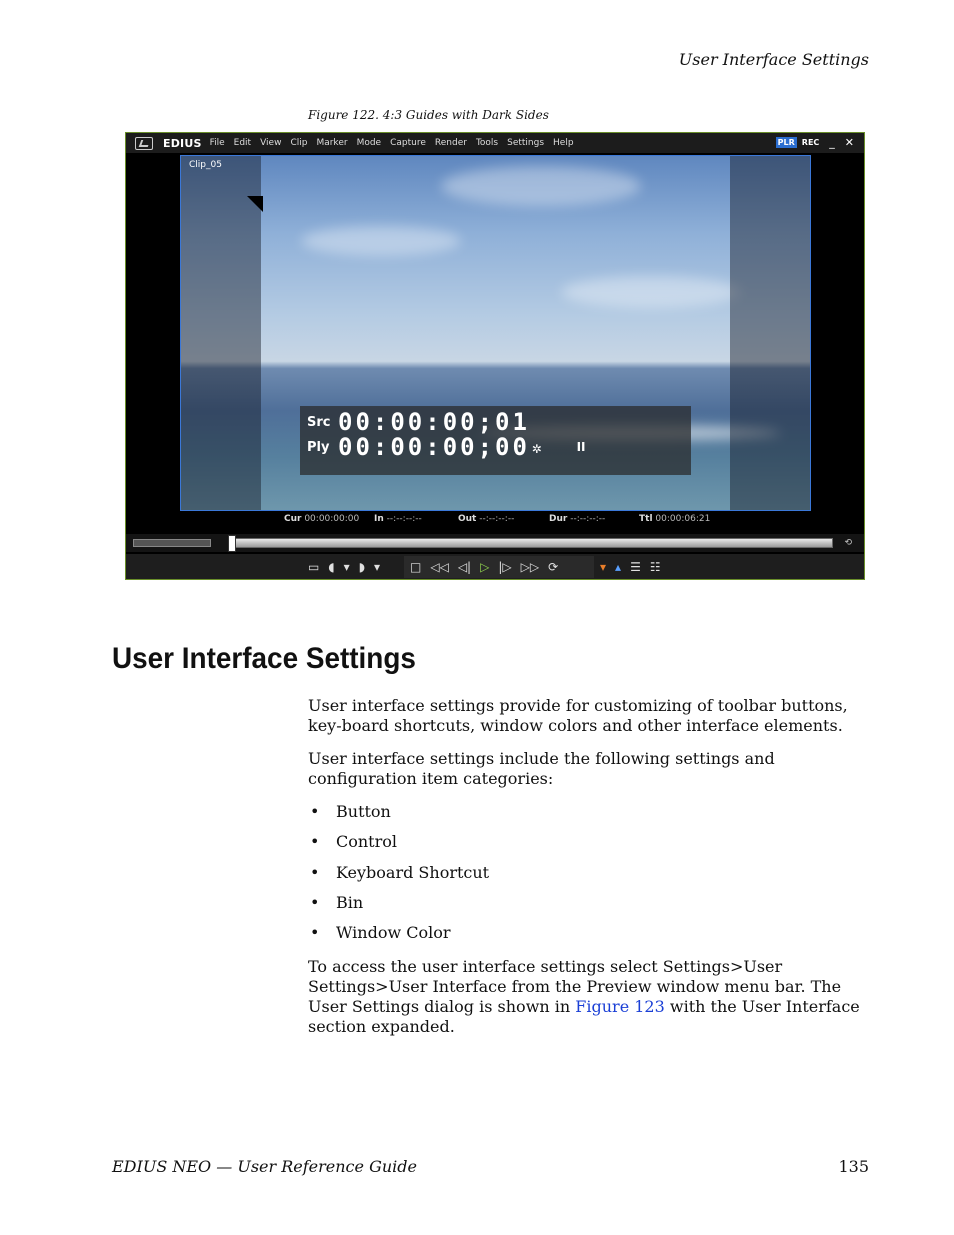  I want to click on playback-toolbar: ▭ ◖ ▾ ◗ ▾ □ ◁◁ ◁| ▷ |▷ ▷▷ ⟳ ▾ ▴ ☰ ☷, so click(495, 566).